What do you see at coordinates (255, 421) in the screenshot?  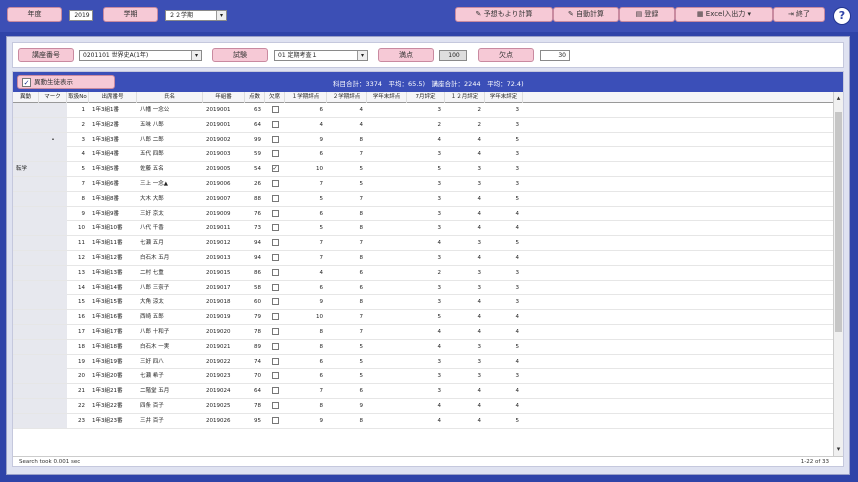 I see `cell-score: 95` at bounding box center [255, 421].